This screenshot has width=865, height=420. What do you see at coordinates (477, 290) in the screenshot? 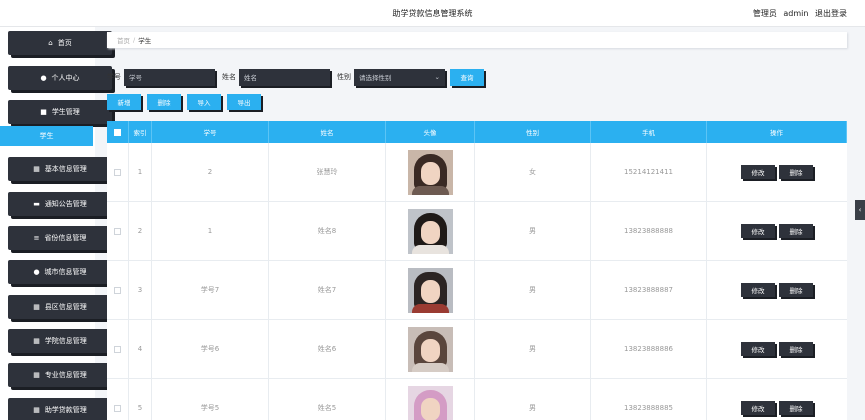
I see `table-row: 3 学号7 姓名7 男 13823888887 修改 删除` at bounding box center [477, 290].